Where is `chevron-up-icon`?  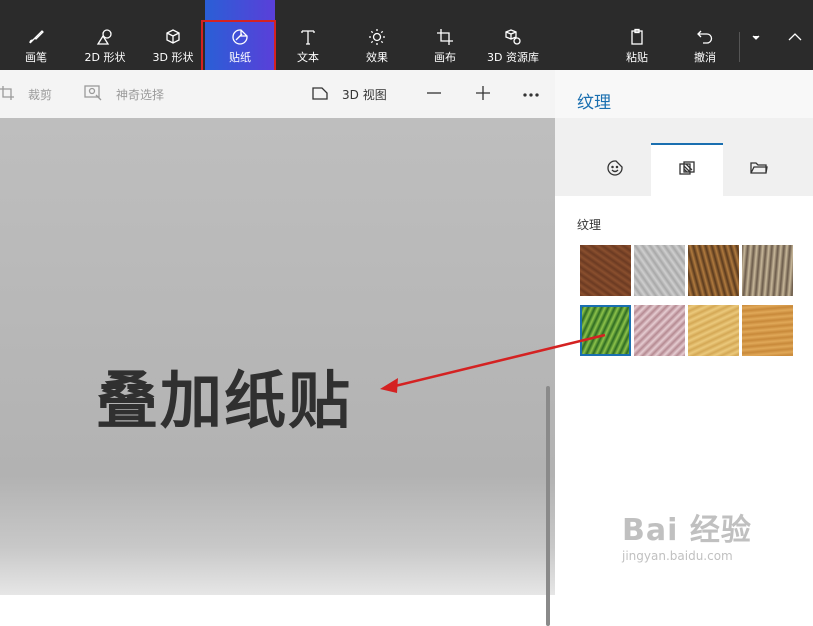 chevron-up-icon is located at coordinates (795, 37).